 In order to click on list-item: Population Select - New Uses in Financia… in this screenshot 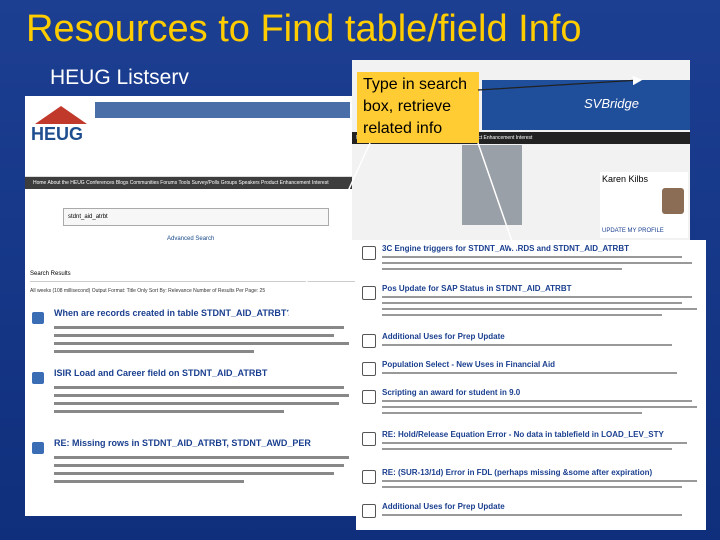, I will do `click(531, 372)`.